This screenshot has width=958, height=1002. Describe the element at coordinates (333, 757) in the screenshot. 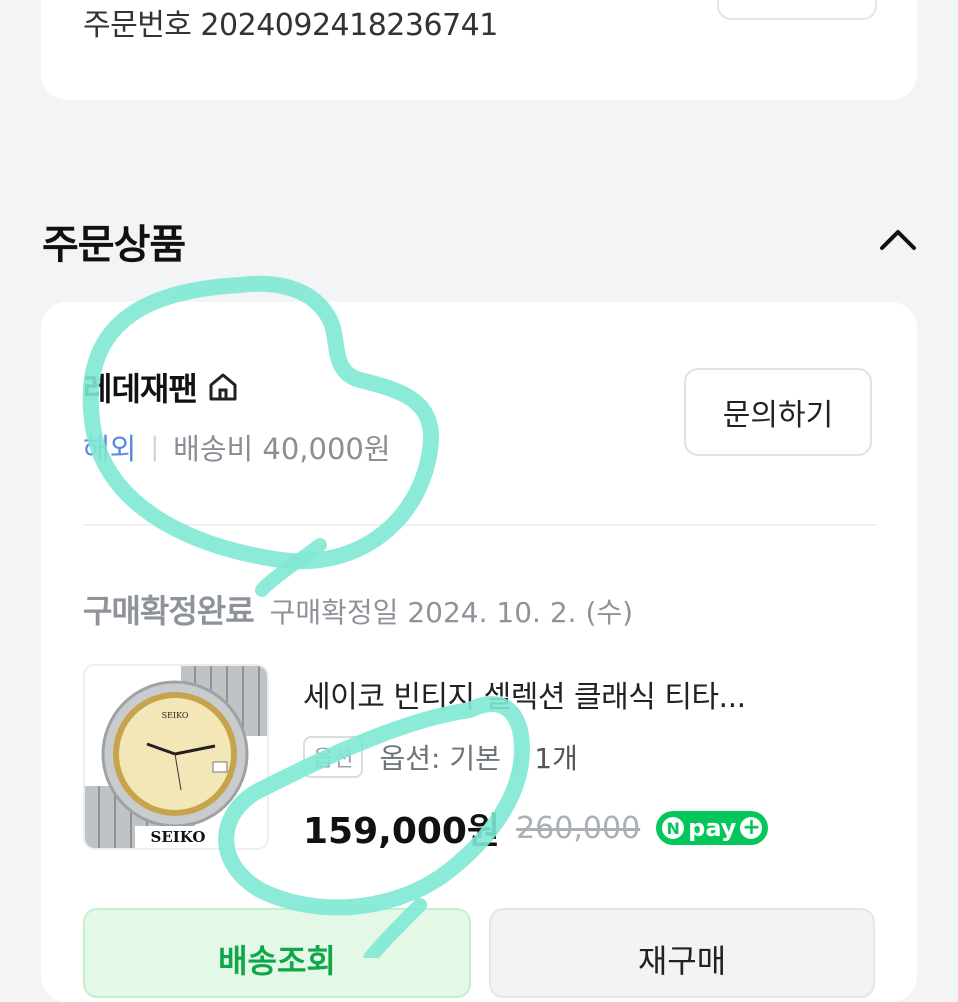

I see `option-badge: 옵션` at that location.